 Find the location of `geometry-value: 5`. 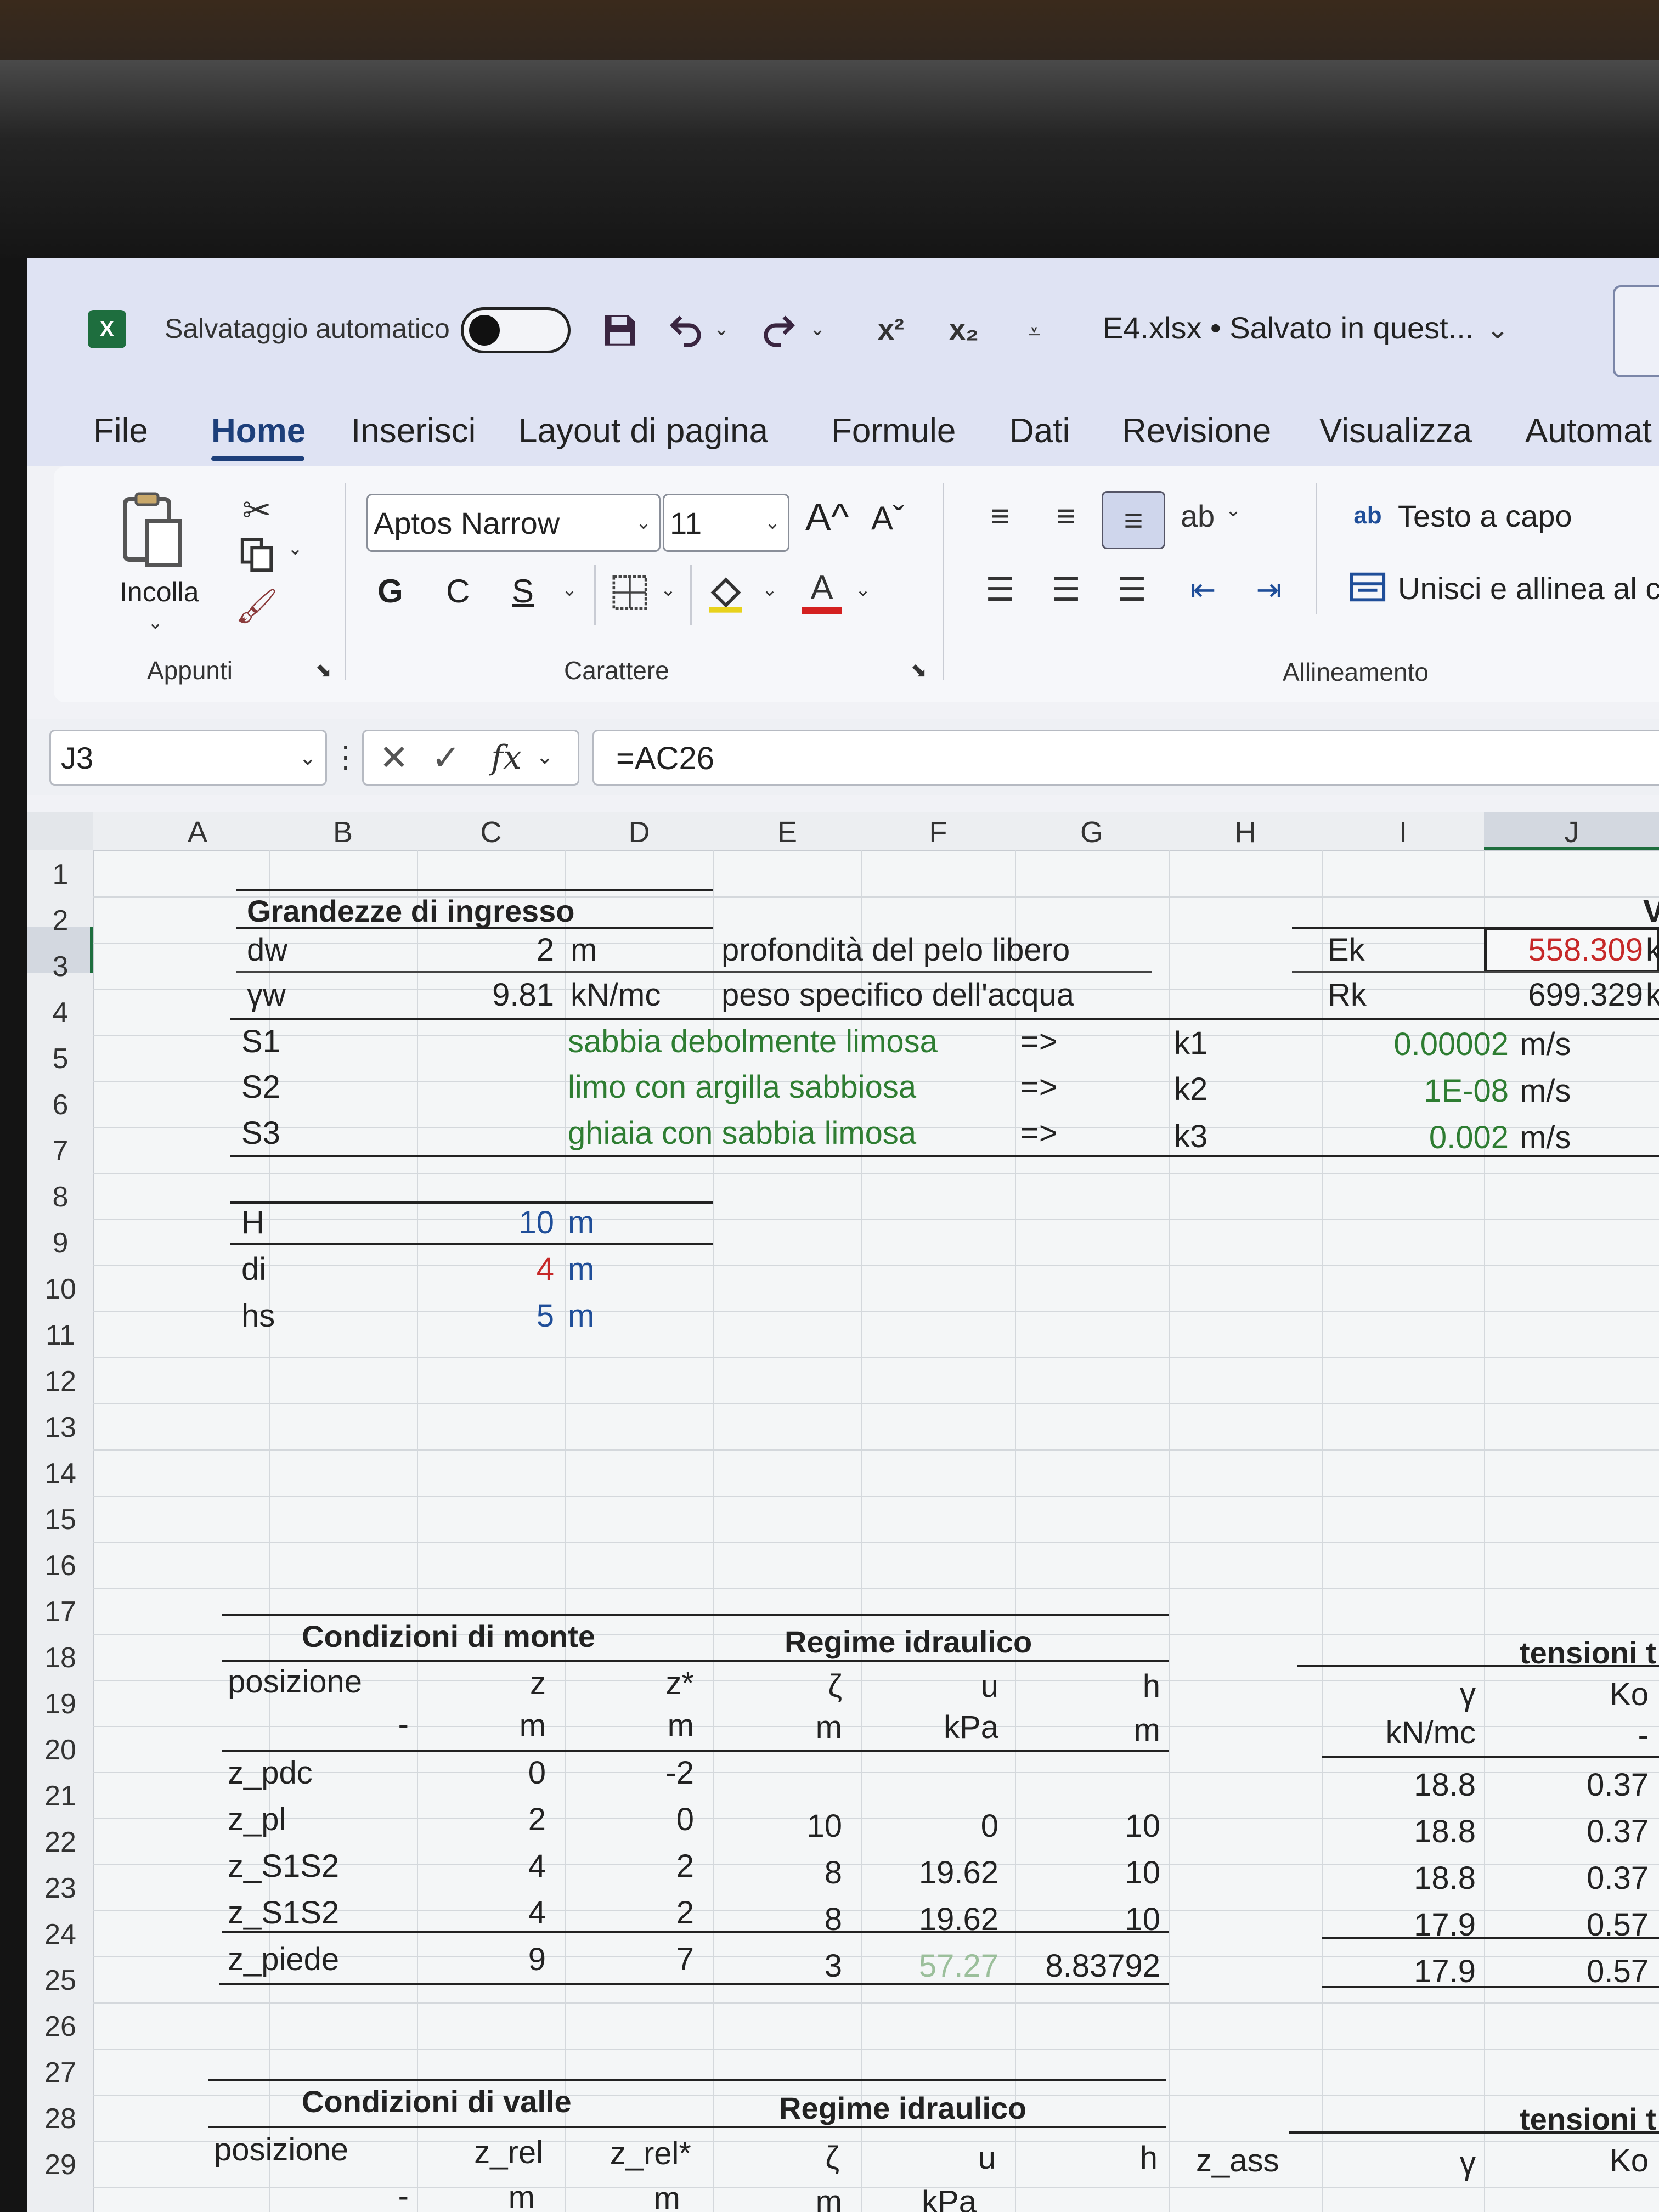

geometry-value: 5 is located at coordinates (488, 1315).